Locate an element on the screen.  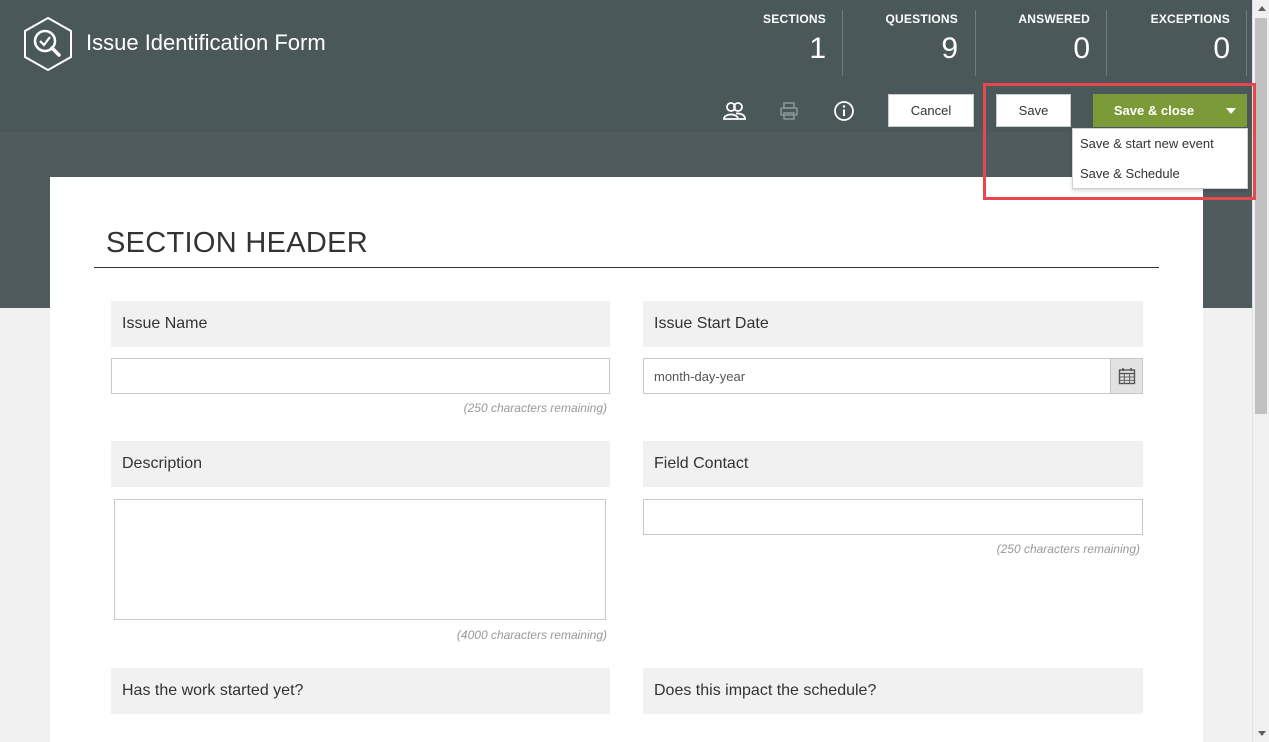
stat-exceptions: EXCEPTIONS 0 is located at coordinates (1177, 44).